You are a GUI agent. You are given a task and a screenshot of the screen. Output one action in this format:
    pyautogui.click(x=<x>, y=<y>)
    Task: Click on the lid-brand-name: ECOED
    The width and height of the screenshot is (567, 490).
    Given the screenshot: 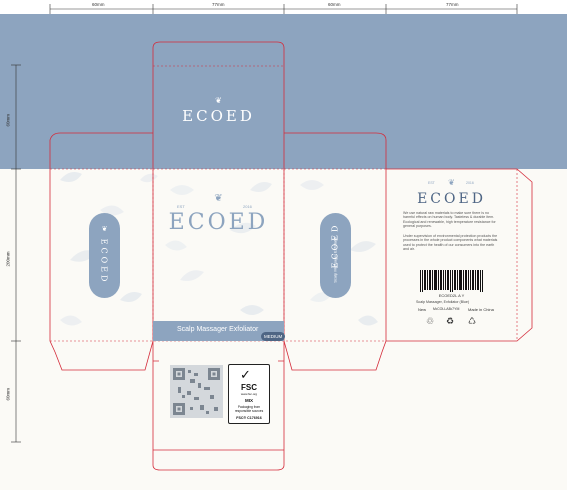 What is the action you would take?
    pyautogui.click(x=218, y=116)
    